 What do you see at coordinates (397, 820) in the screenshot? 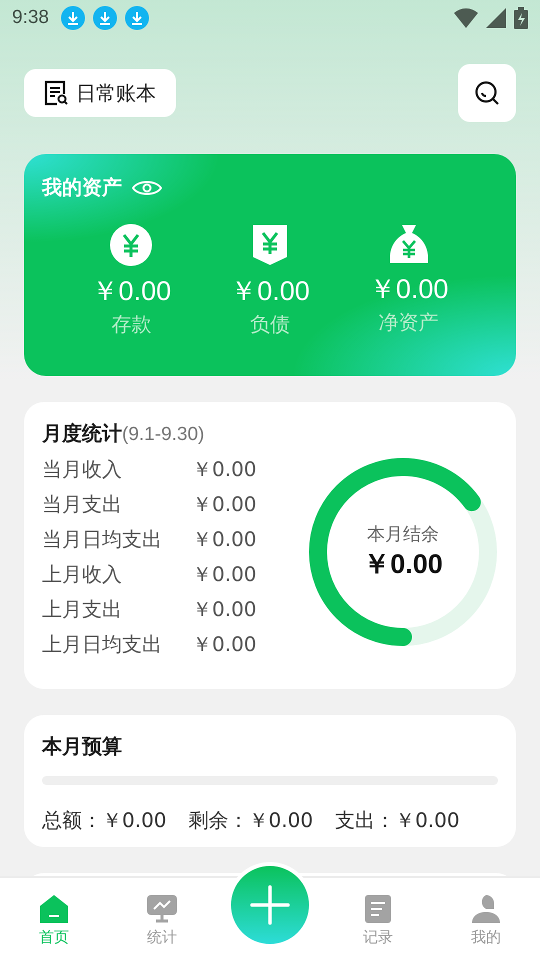
I see `budget-figure: 支出：￥0.00` at bounding box center [397, 820].